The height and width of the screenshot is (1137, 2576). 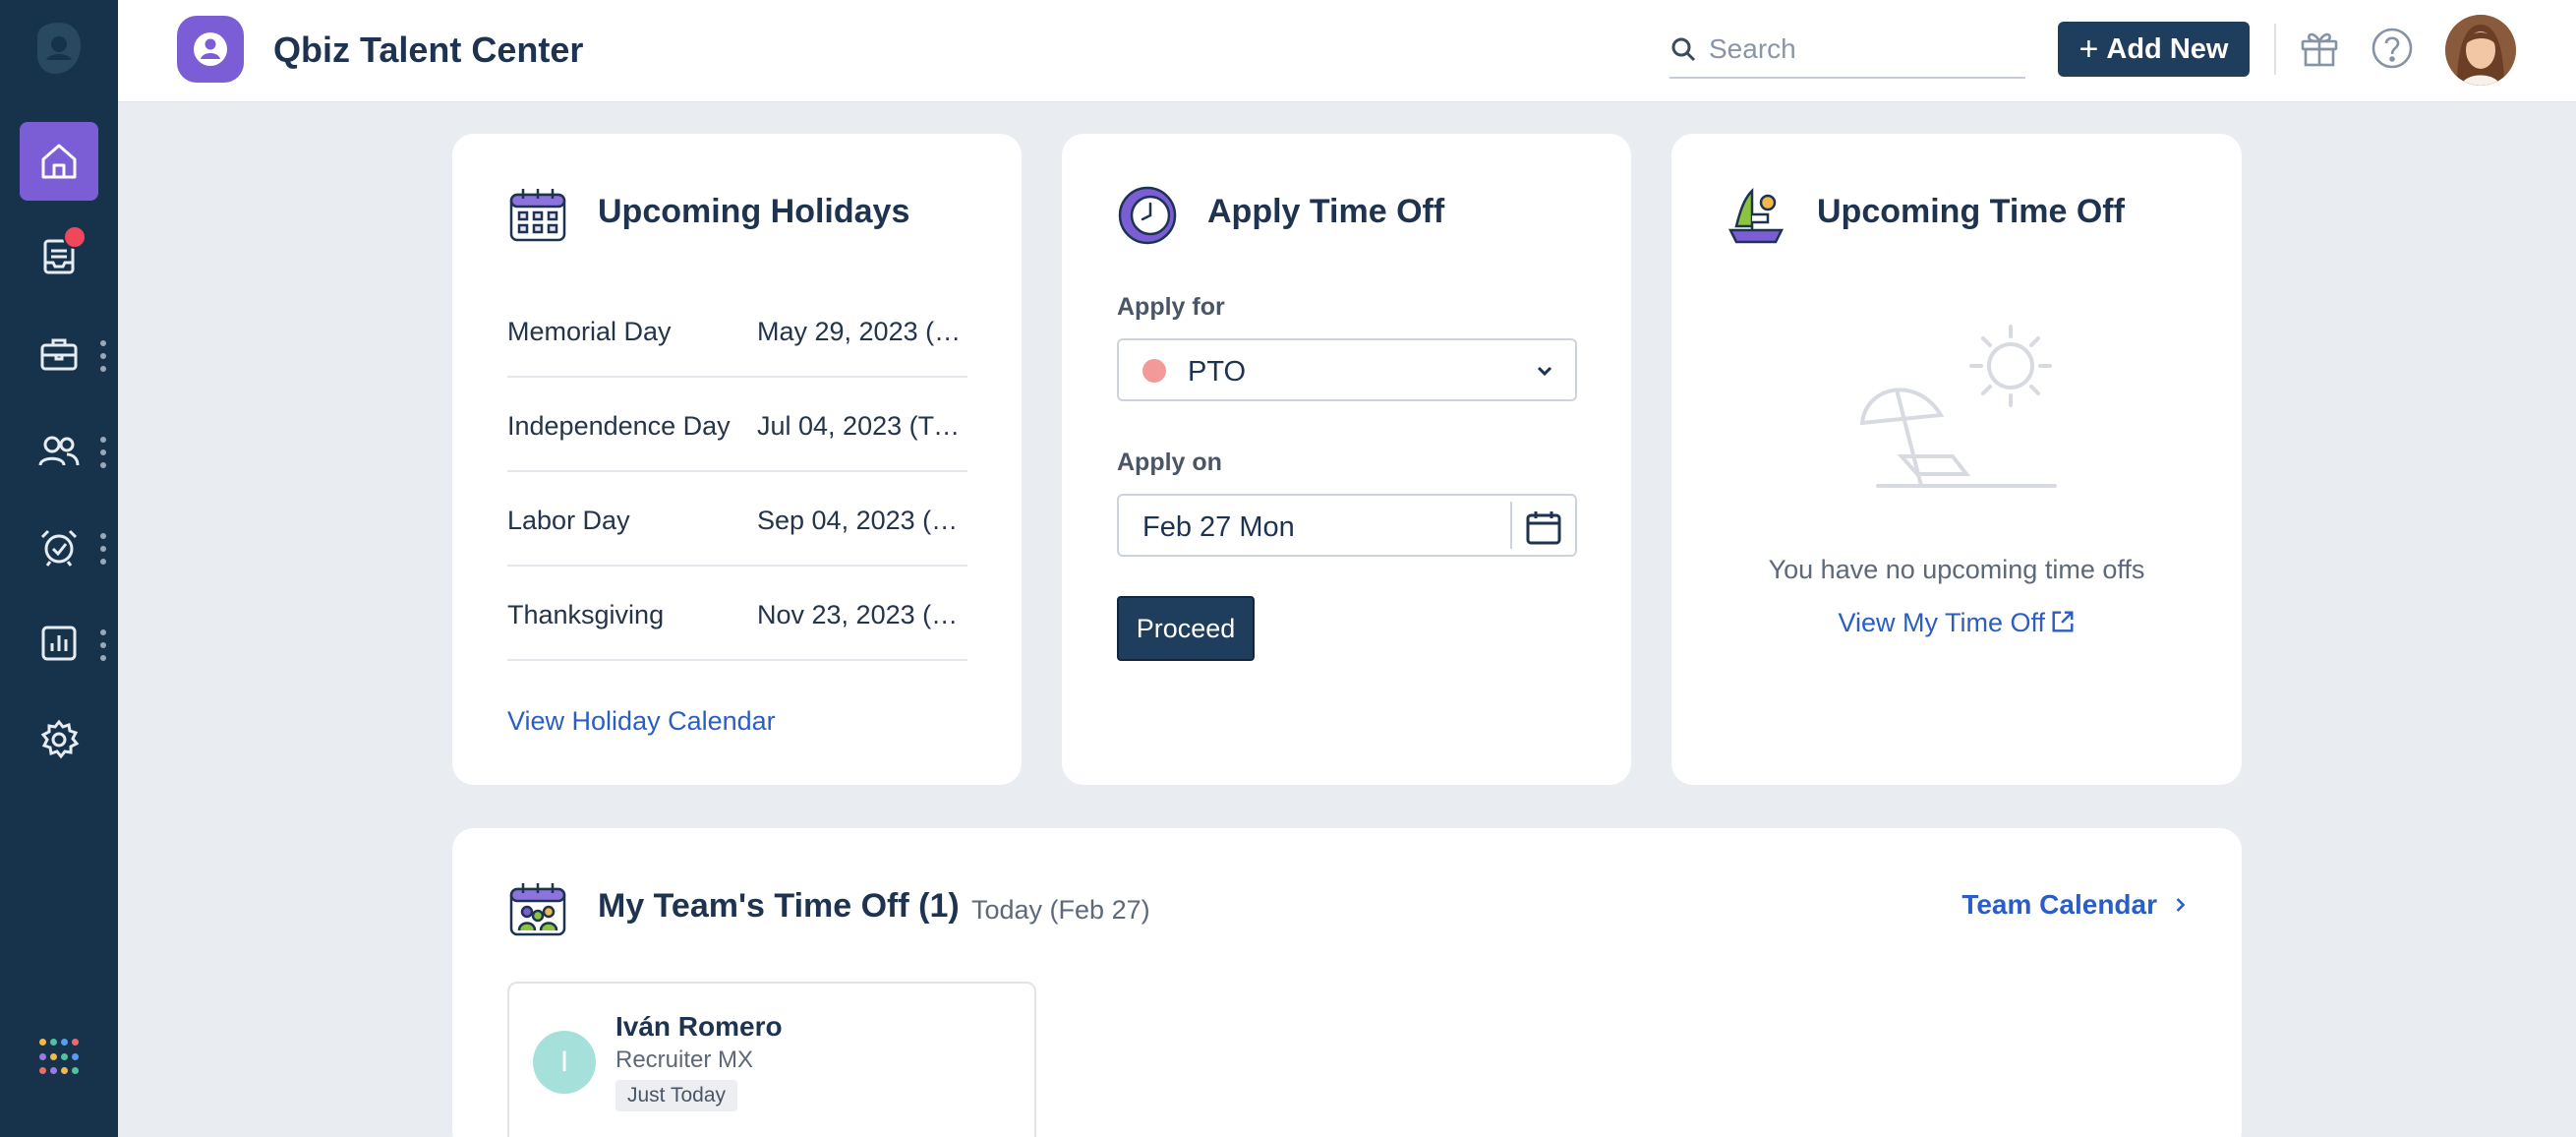 I want to click on header-divider, so click(x=2275, y=49).